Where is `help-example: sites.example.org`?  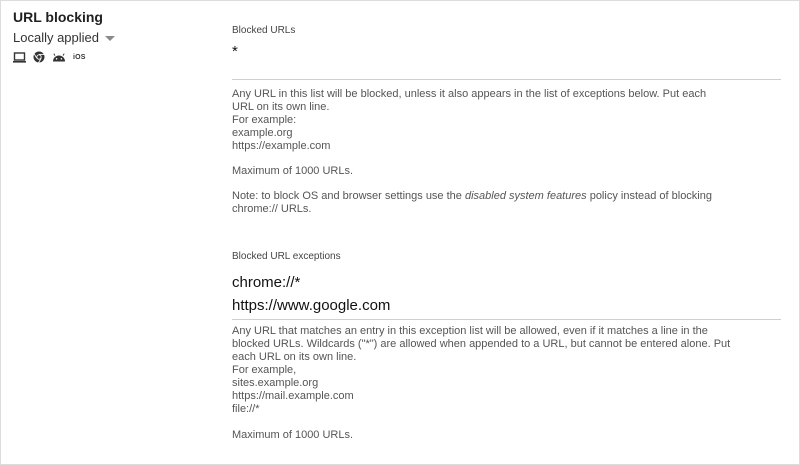 help-example: sites.example.org is located at coordinates (275, 383).